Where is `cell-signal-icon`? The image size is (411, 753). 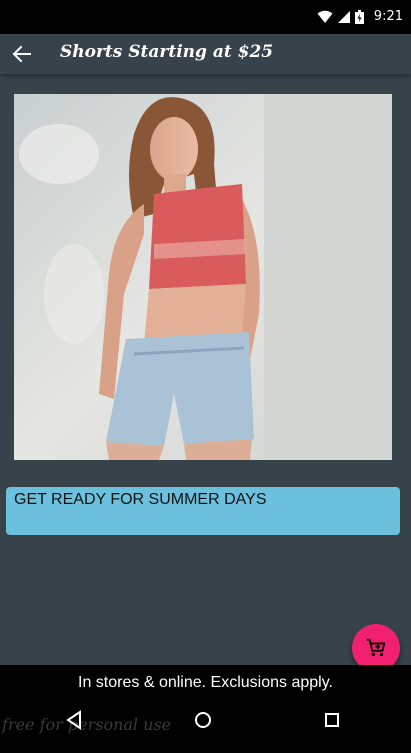
cell-signal-icon is located at coordinates (343, 16).